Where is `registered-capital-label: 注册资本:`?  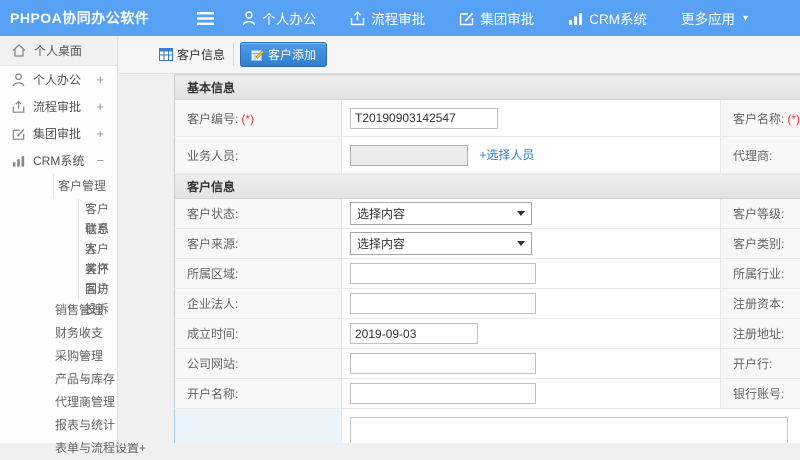 registered-capital-label: 注册资本: is located at coordinates (760, 304).